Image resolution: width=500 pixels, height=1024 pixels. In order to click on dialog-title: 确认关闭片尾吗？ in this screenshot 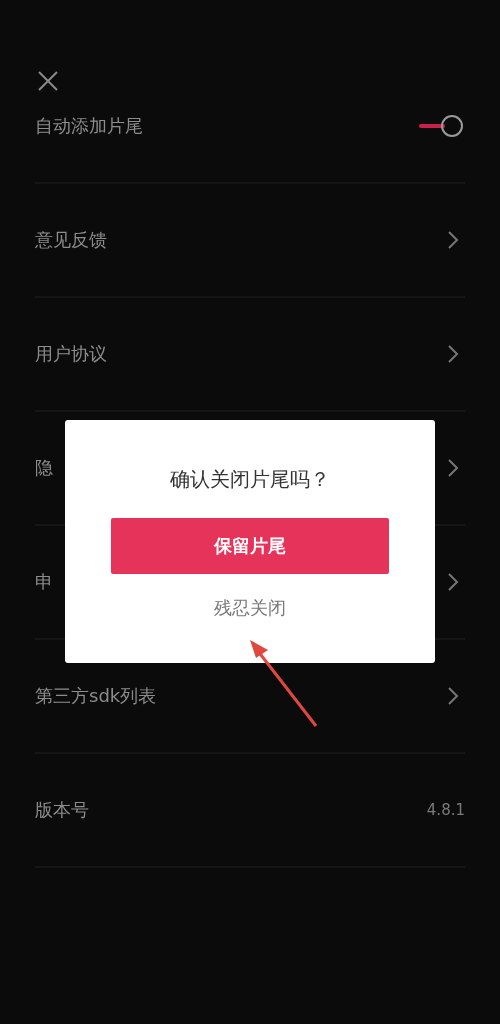, I will do `click(250, 479)`.